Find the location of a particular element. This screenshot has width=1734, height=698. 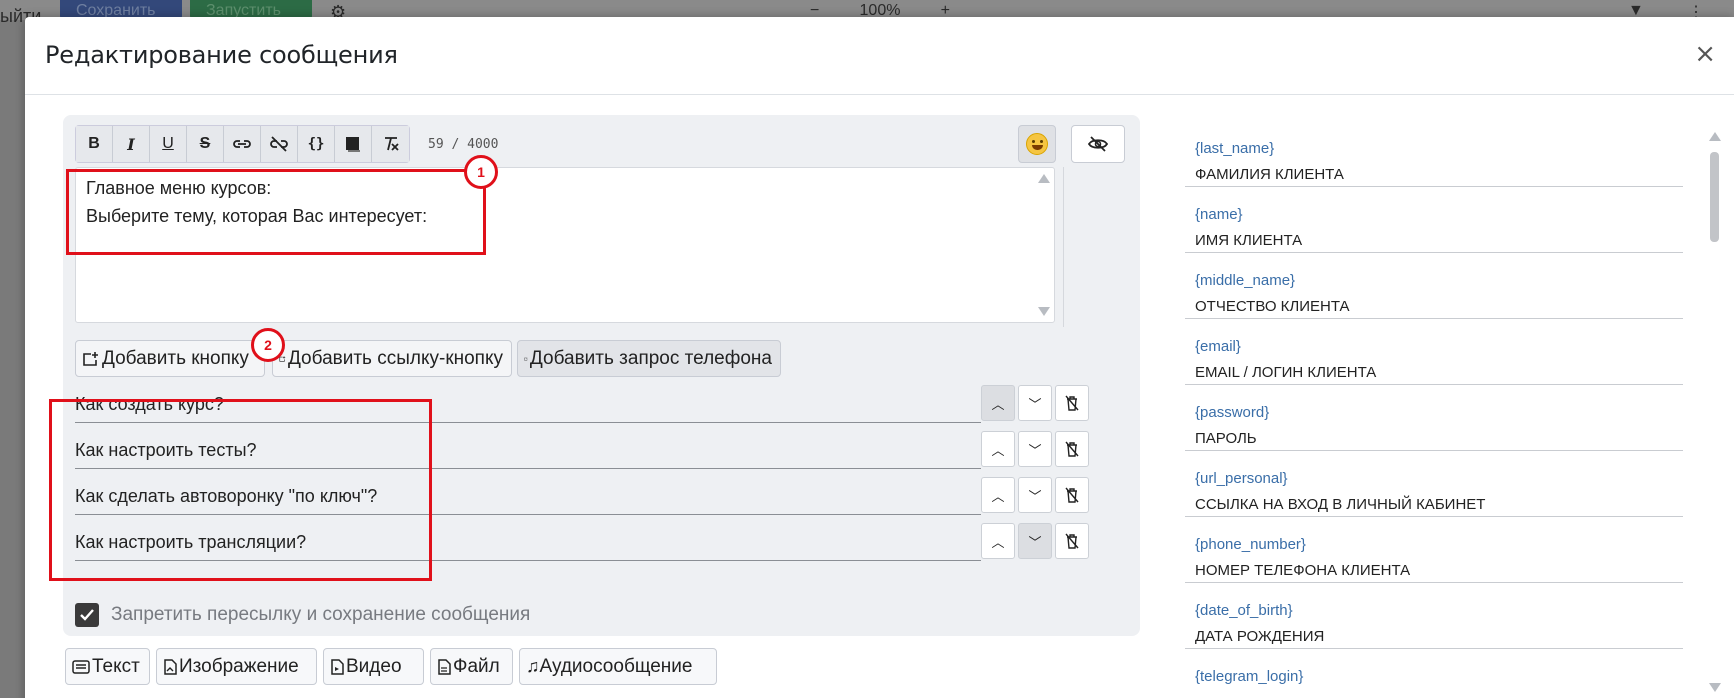

variable-item: {phone_number} НОМЕР ТЕЛЕФОНА КЛИЕНТА is located at coordinates (1434, 553).